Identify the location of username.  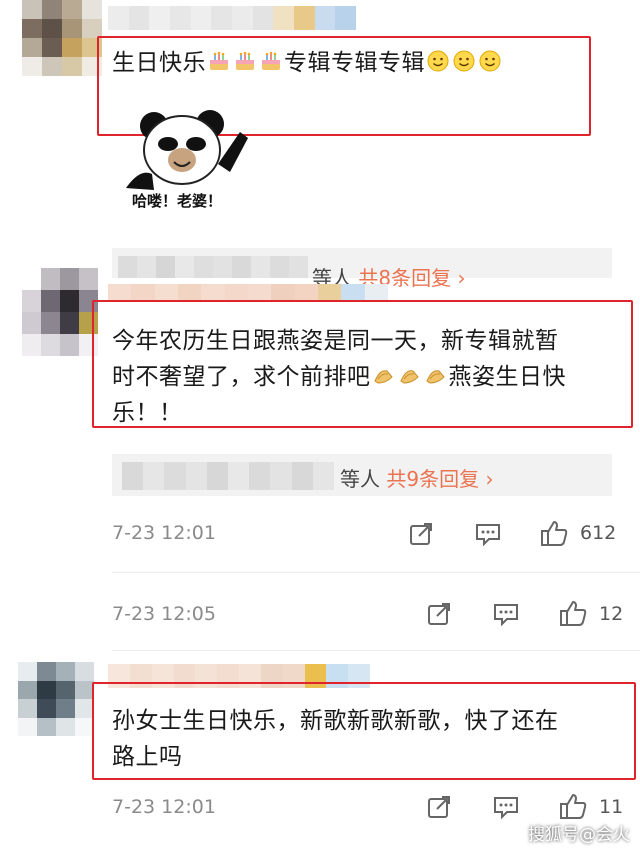
(232, 18).